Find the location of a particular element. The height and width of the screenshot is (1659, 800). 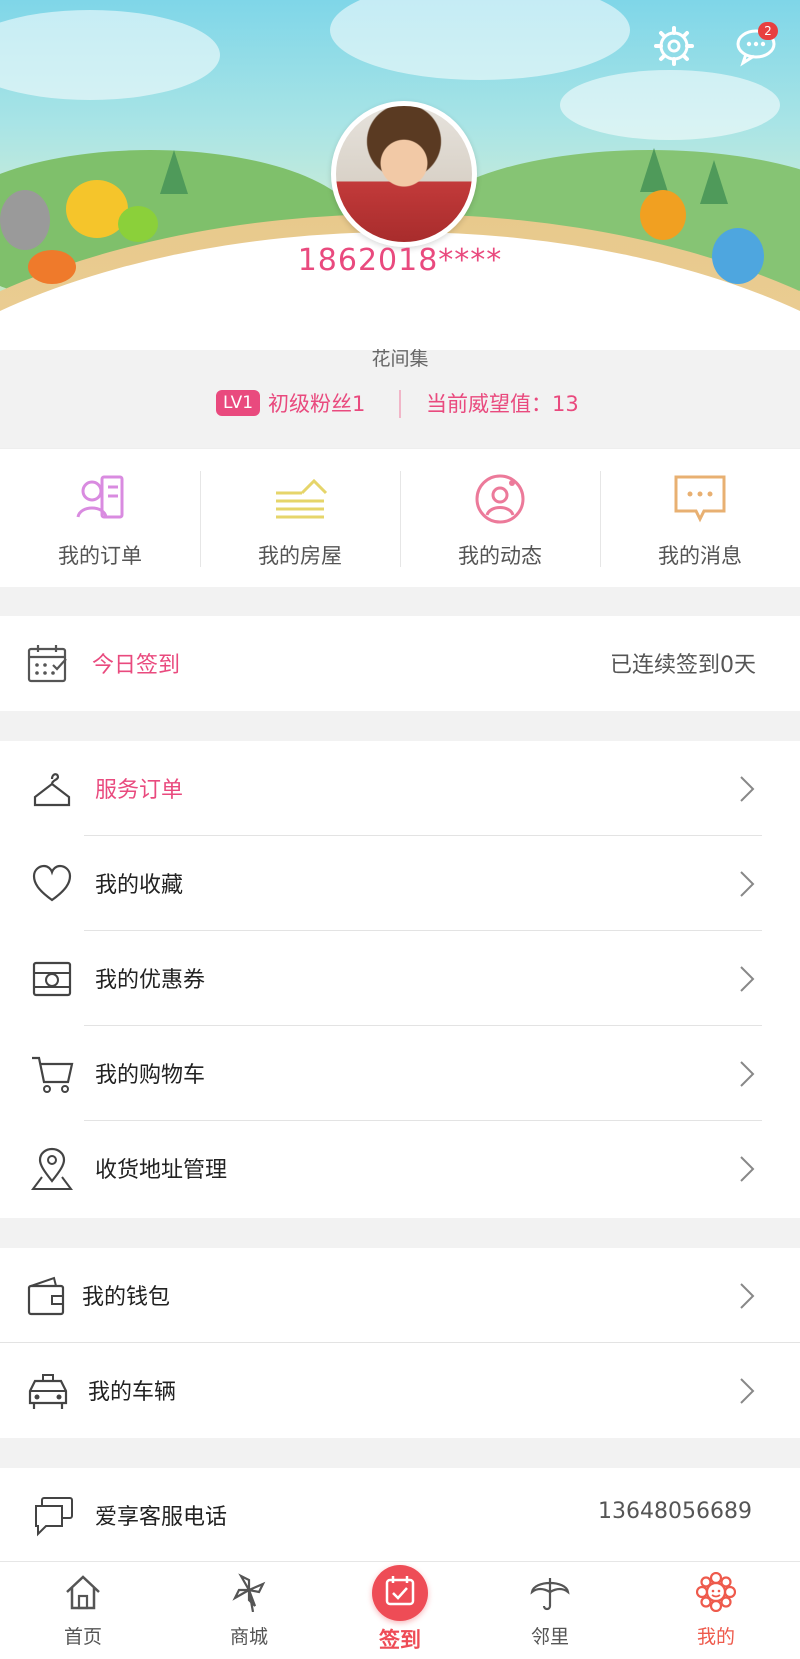

nav-neighbors: 邻里 is located at coordinates (550, 1610).